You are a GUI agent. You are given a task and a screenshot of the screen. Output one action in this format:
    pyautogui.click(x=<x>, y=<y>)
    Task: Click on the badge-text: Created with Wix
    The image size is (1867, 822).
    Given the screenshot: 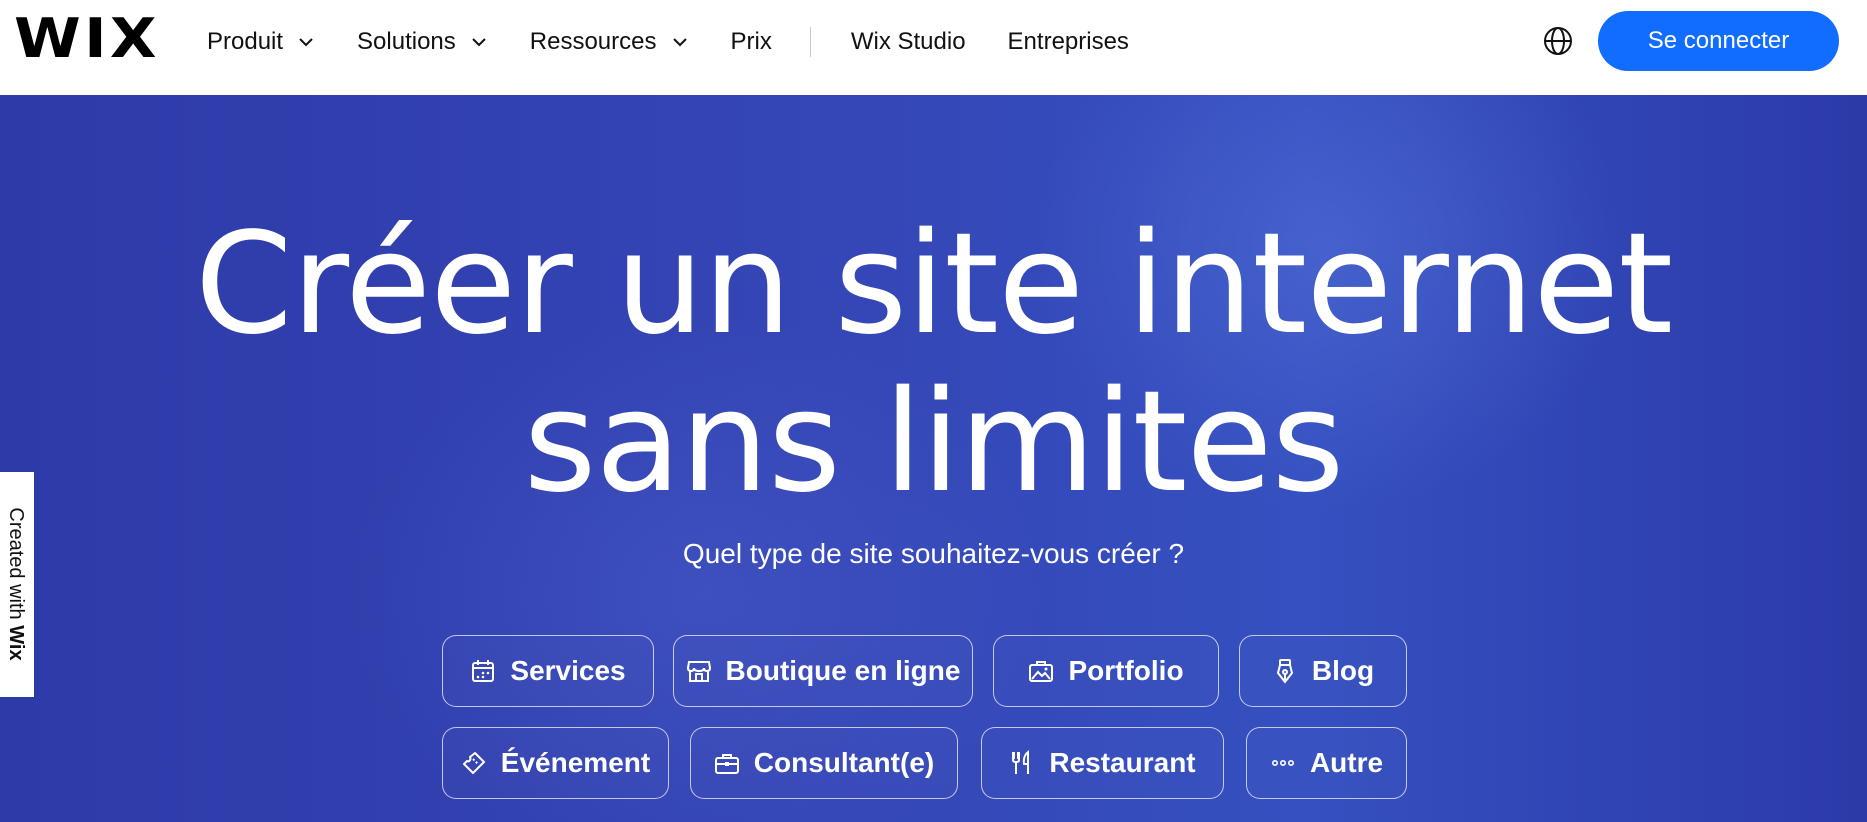 What is the action you would take?
    pyautogui.click(x=16, y=584)
    